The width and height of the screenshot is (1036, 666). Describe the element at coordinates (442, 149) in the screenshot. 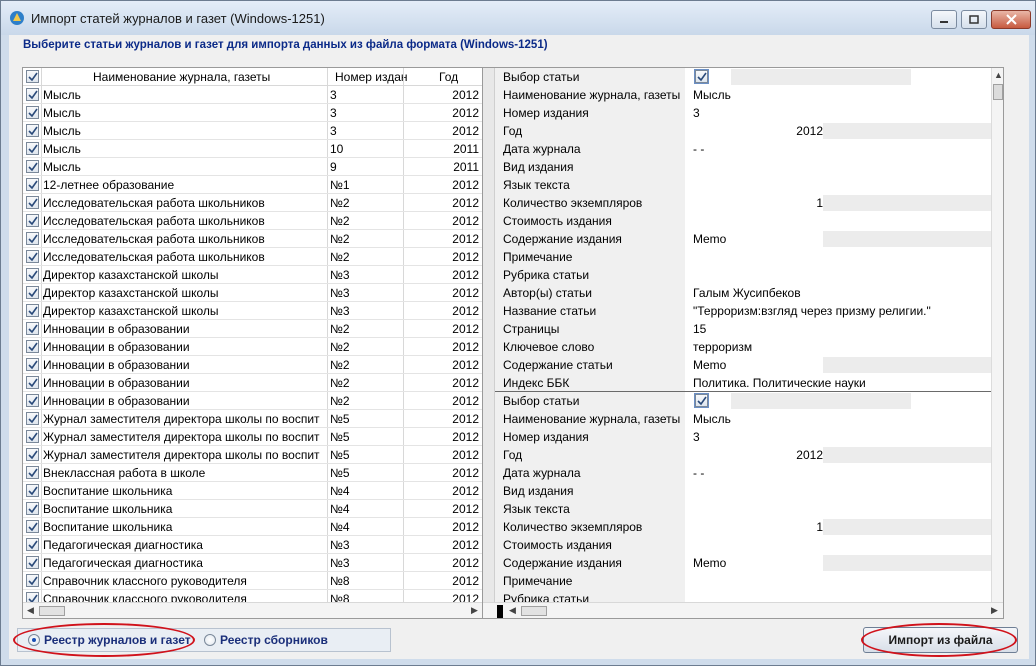

I see `year-cell: 2011` at that location.